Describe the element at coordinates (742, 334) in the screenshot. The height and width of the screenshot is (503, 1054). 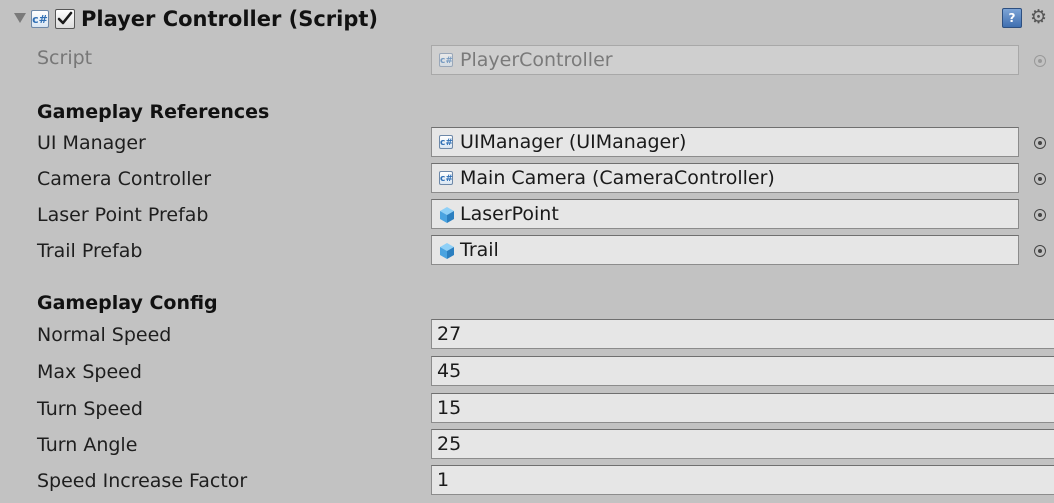
I see `normal-speed-input: 27` at that location.